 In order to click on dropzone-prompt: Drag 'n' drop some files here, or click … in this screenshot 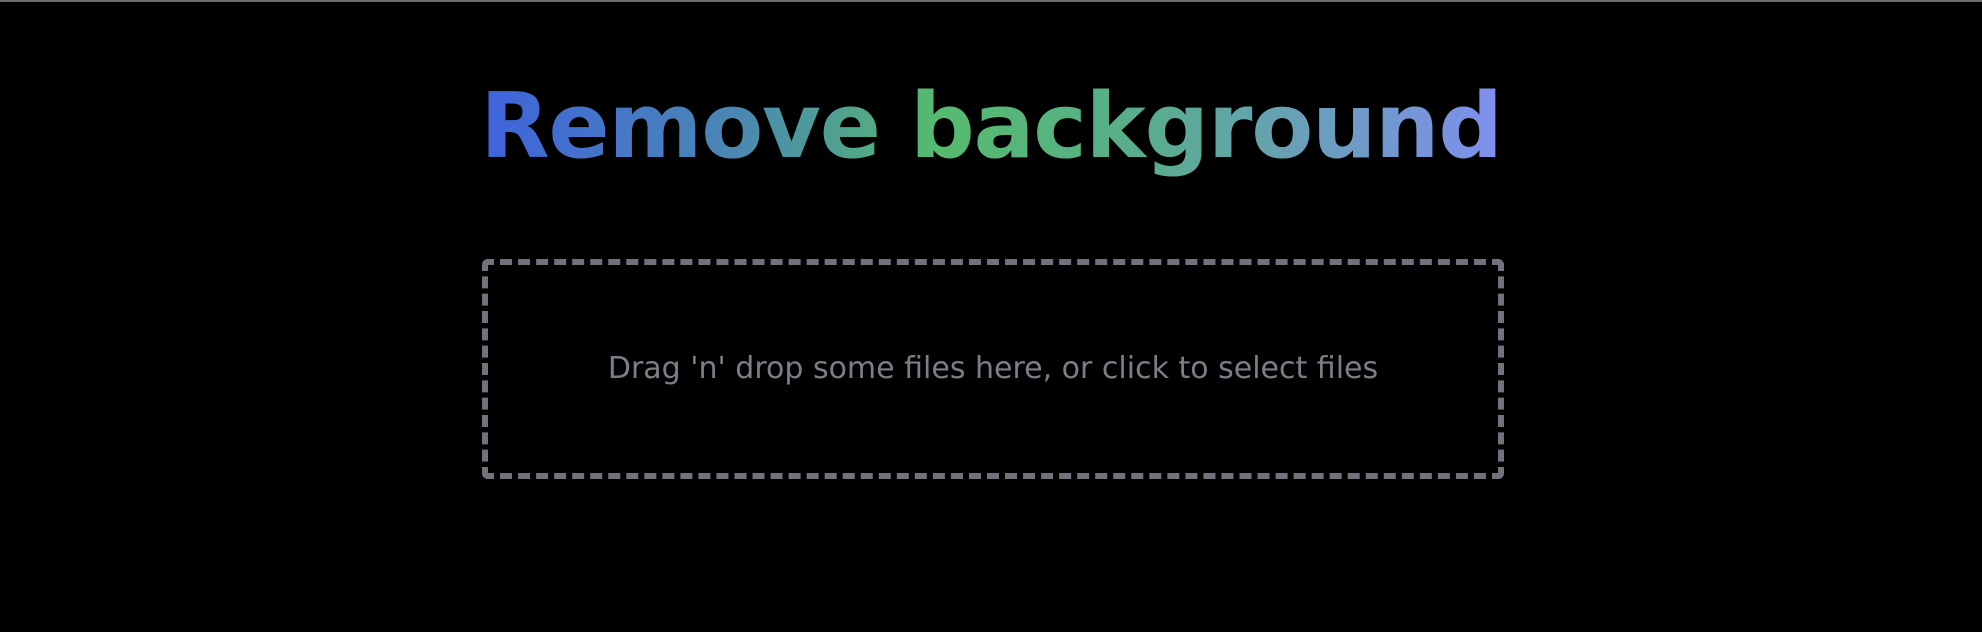, I will do `click(993, 368)`.